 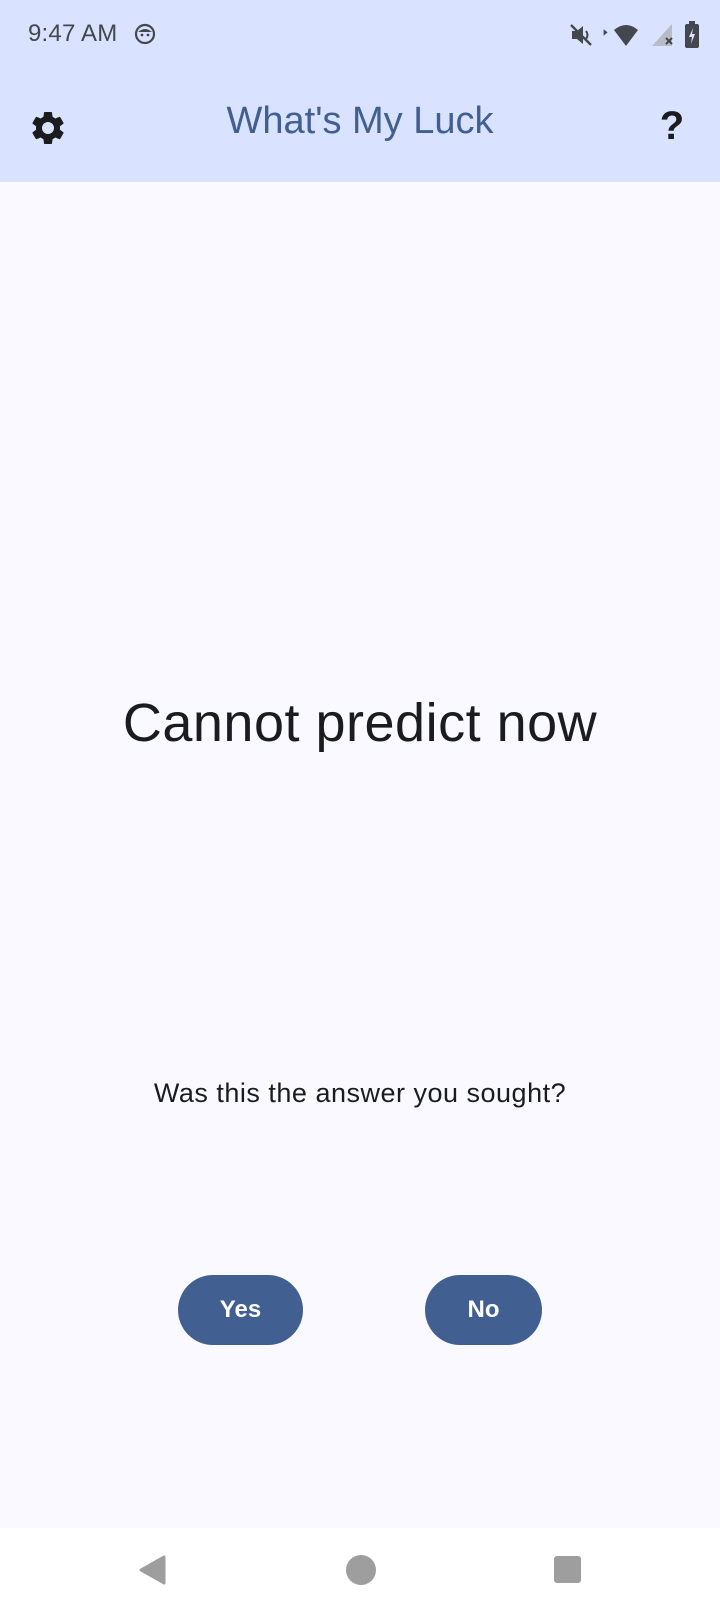 What do you see at coordinates (567, 1569) in the screenshot?
I see `recents-icon` at bounding box center [567, 1569].